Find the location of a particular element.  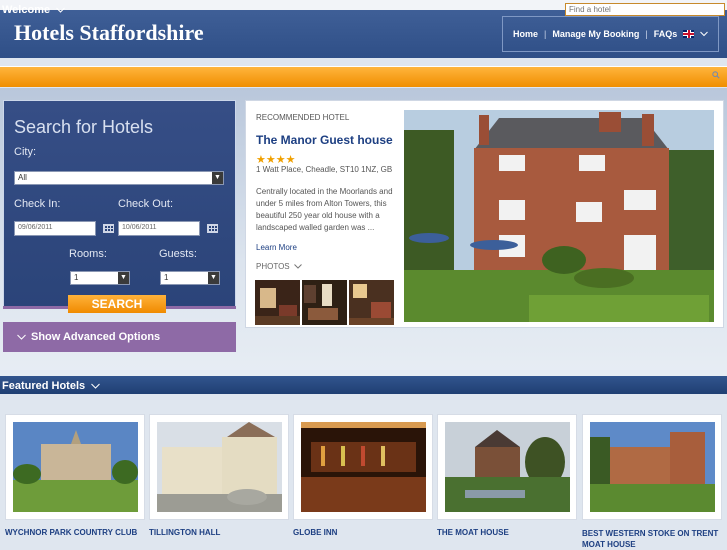

rooms-value: 1 is located at coordinates (76, 277).